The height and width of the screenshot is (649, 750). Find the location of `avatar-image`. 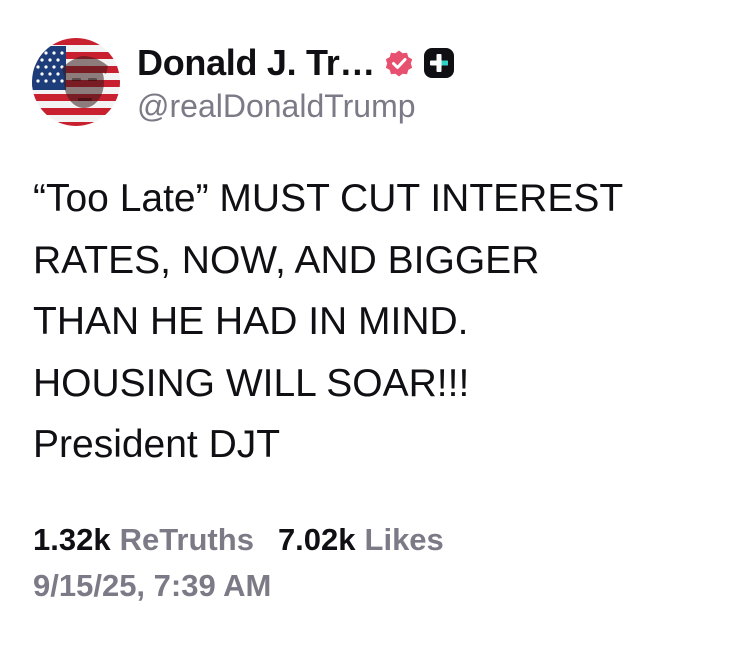

avatar-image is located at coordinates (76, 82).